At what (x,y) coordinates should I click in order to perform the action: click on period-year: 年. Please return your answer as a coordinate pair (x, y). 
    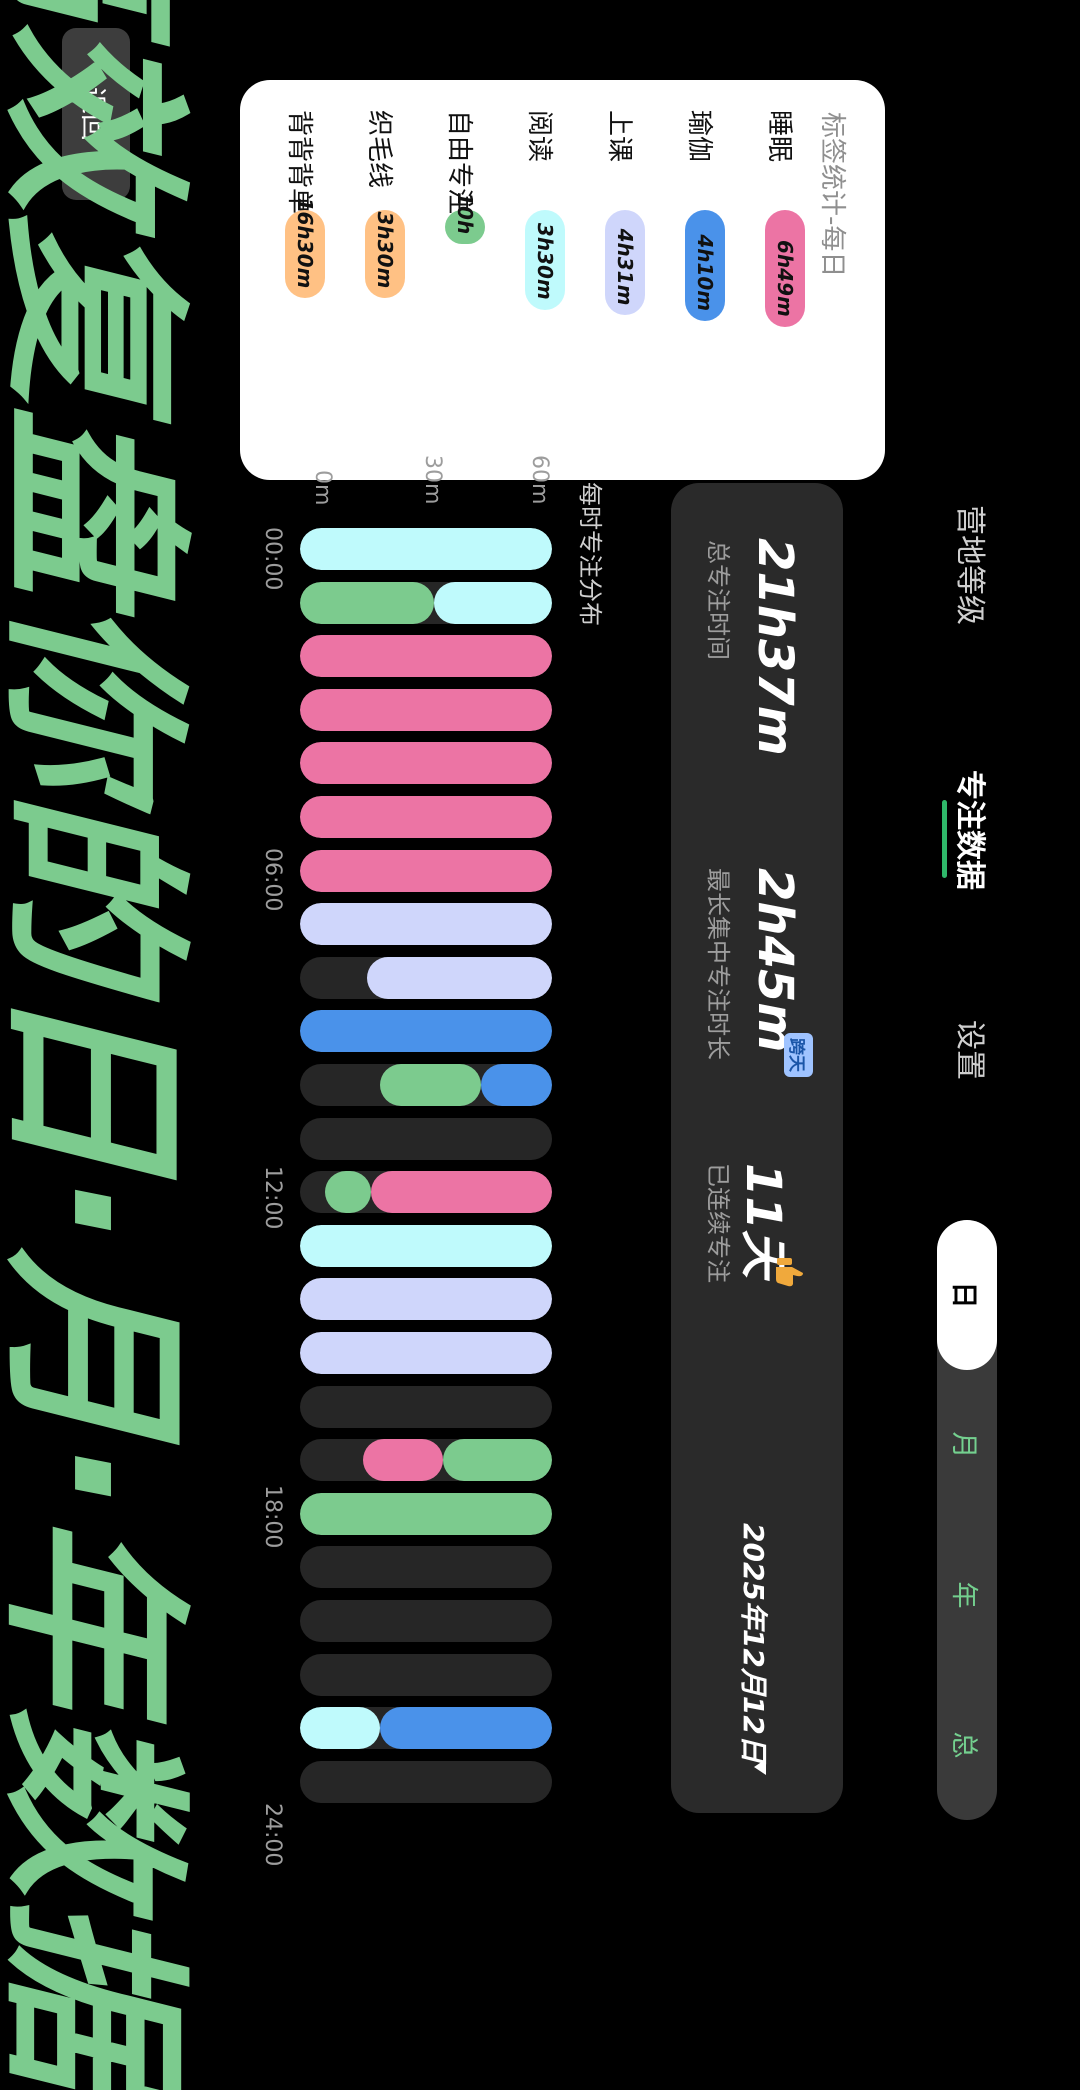
    Looking at the image, I should click on (967, 1595).